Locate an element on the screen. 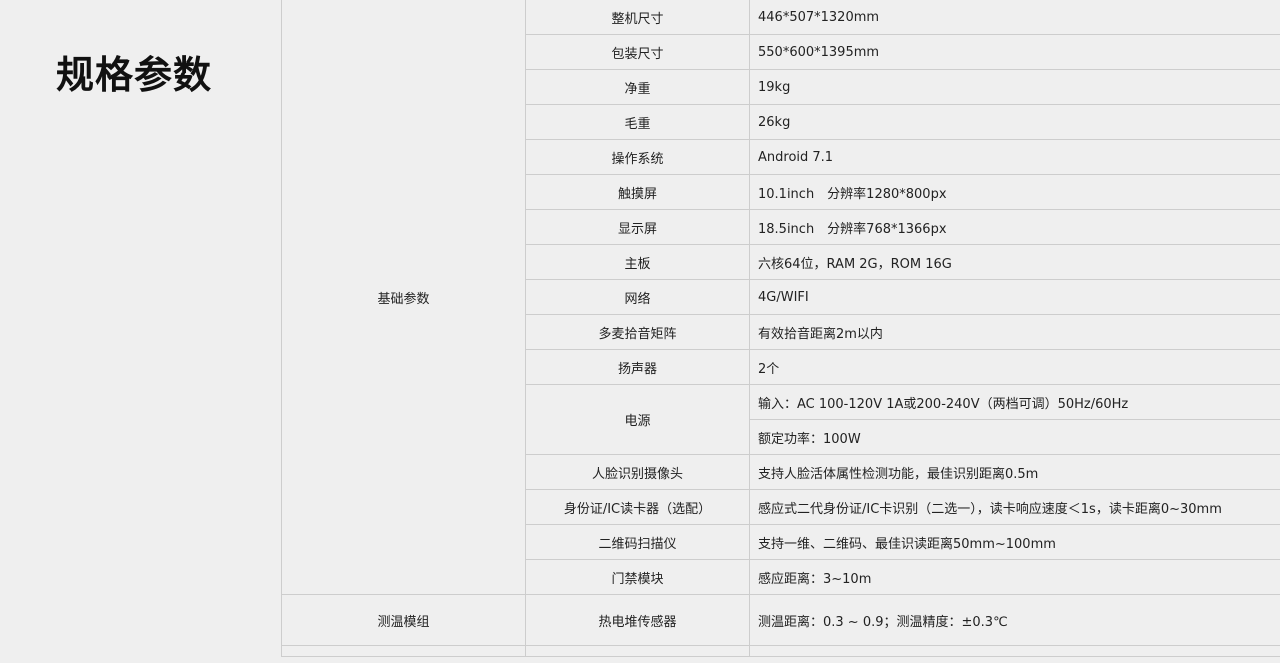 Image resolution: width=1280 pixels, height=663 pixels. spec-item-value: 额定功率：100W is located at coordinates (1014, 437).